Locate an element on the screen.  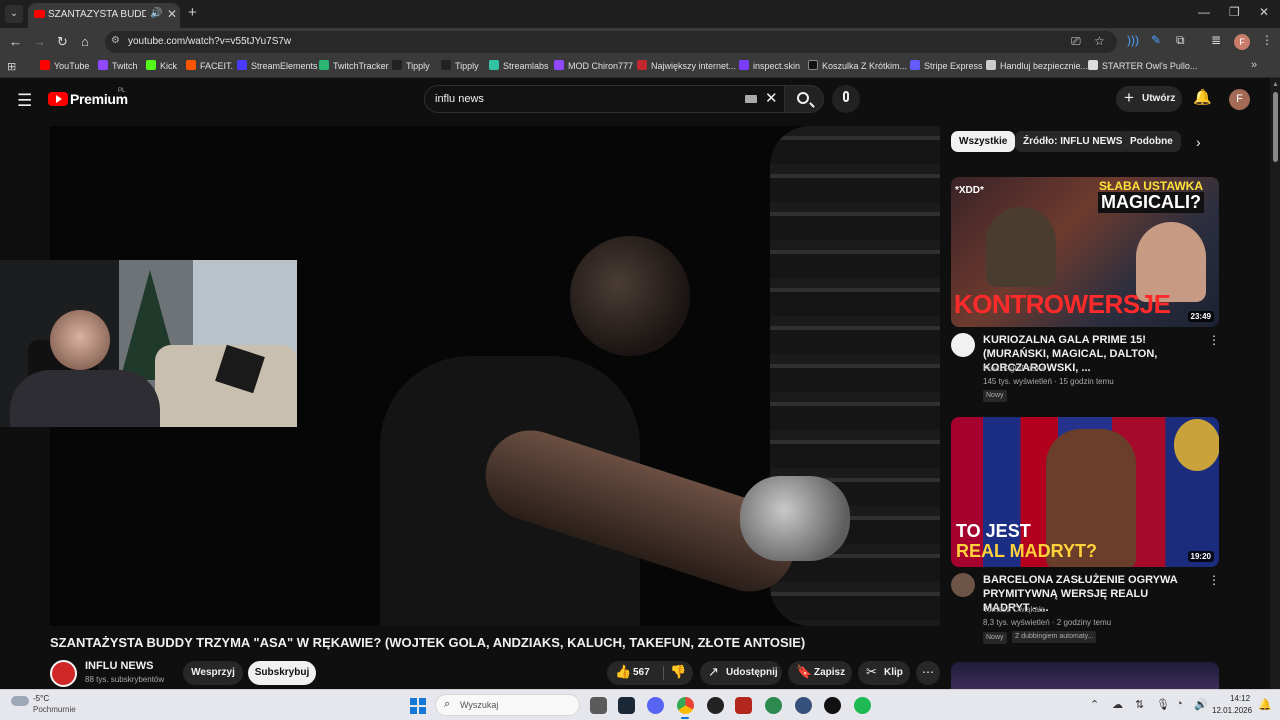
bookmark-item: Stripe Express is located at coordinates (946, 67).